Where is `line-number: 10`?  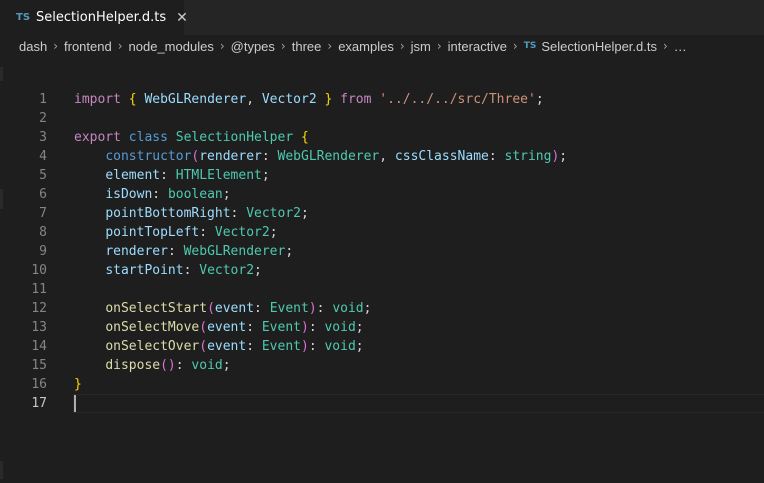
line-number: 10 is located at coordinates (39, 270).